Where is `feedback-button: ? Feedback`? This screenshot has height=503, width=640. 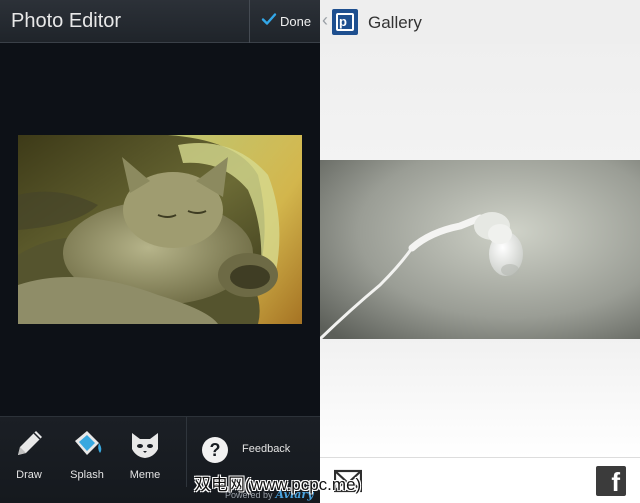 feedback-button: ? Feedback is located at coordinates (251, 452).